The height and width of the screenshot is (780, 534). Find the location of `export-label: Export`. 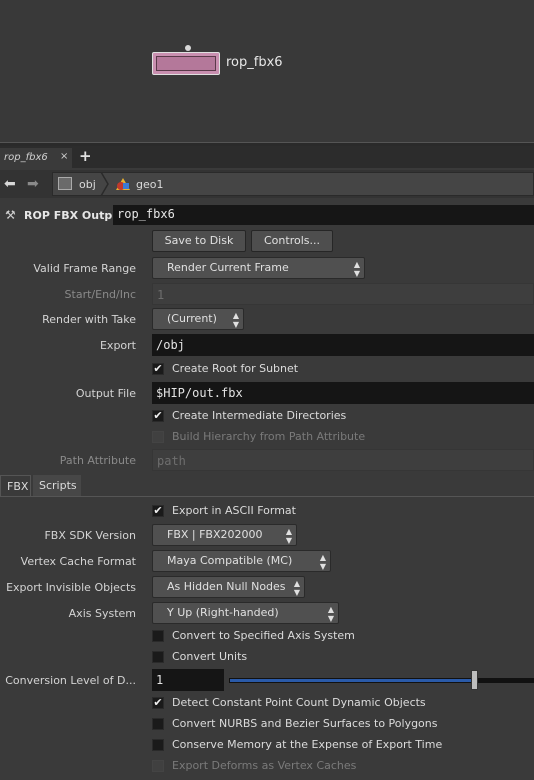

export-label: Export is located at coordinates (117, 345).